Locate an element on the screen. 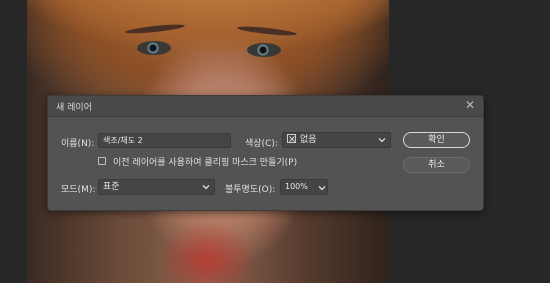 This screenshot has height=283, width=550. no-color-x-icon is located at coordinates (291, 138).